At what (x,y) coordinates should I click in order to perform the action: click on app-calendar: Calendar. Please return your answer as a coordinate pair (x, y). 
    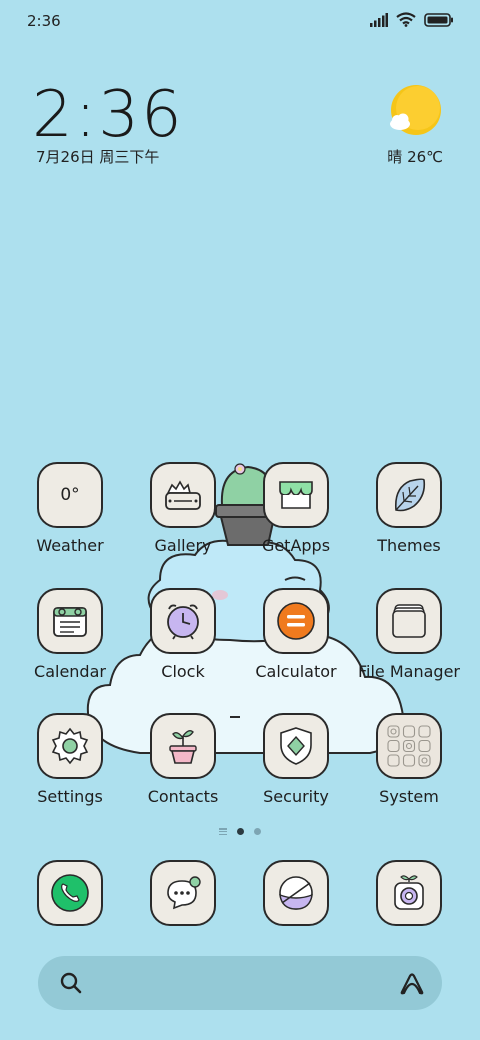
    Looking at the image, I should click on (70, 634).